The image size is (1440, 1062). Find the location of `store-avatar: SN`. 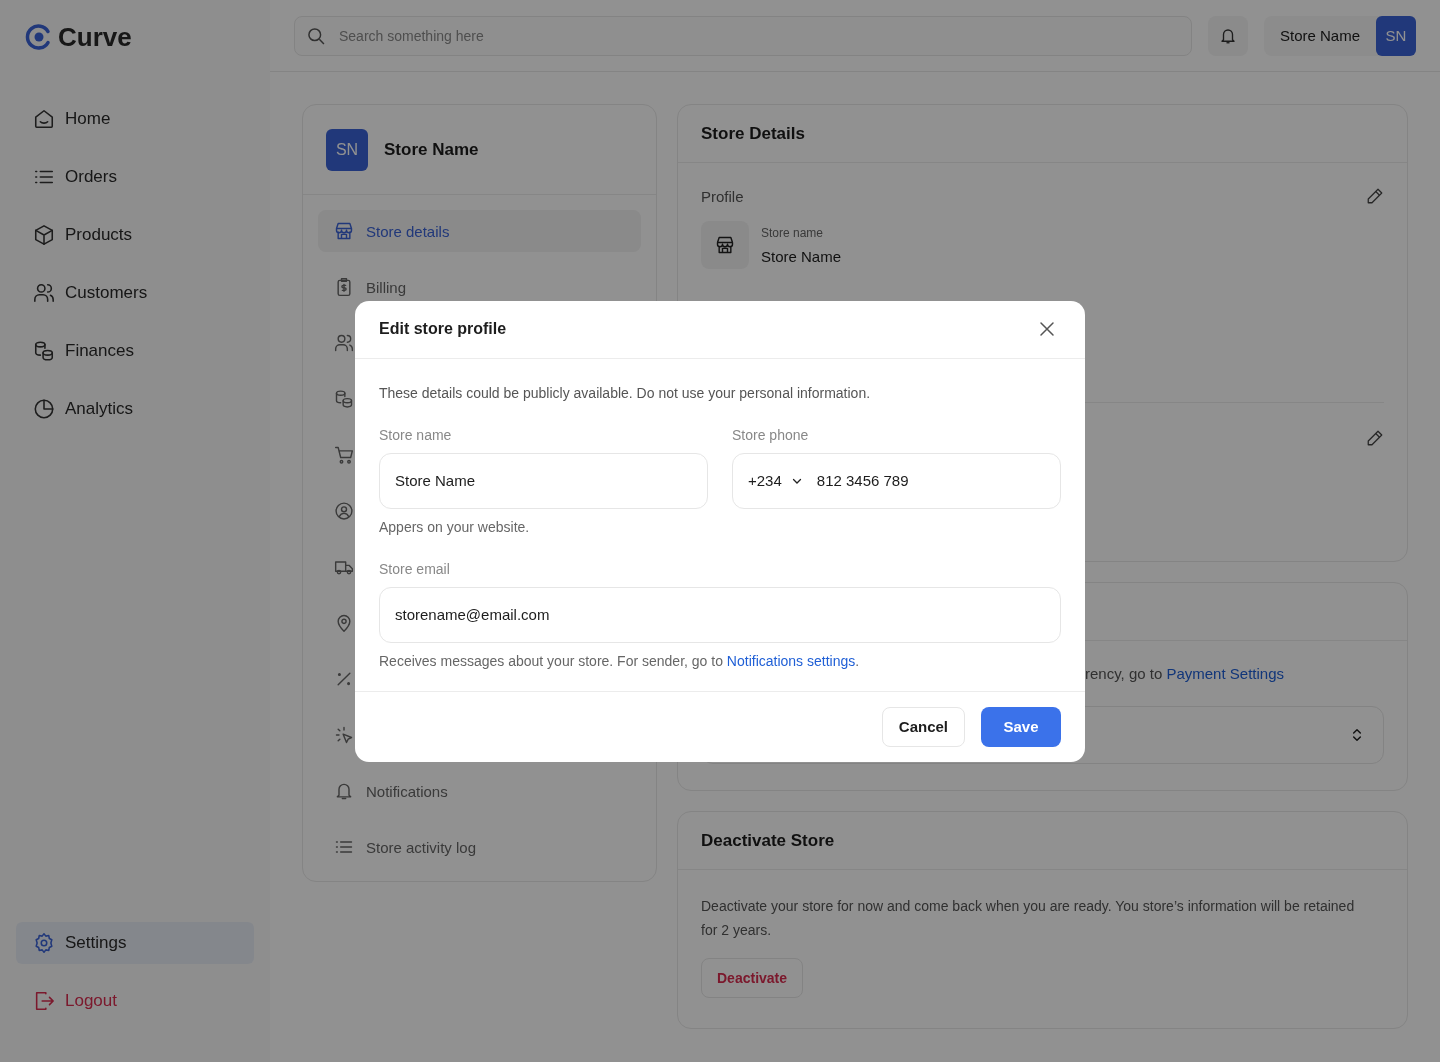

store-avatar: SN is located at coordinates (347, 149).